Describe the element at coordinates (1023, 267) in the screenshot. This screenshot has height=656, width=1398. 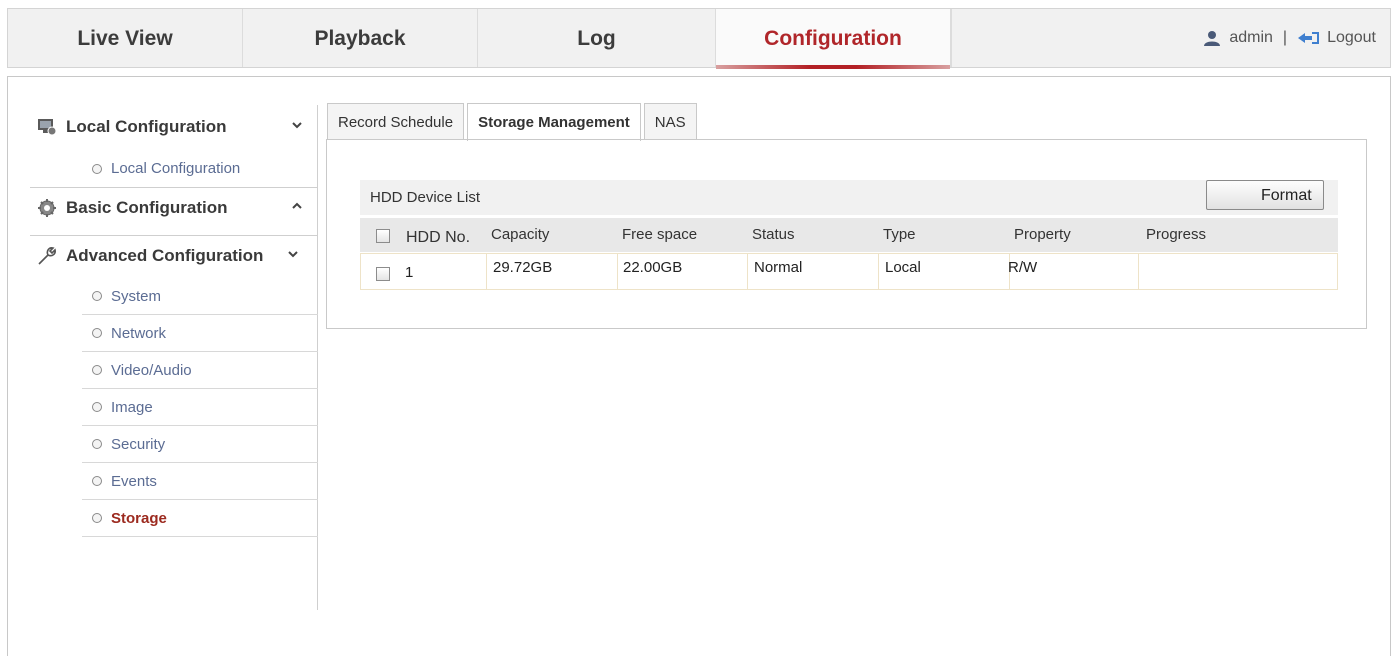
I see `cell-property: R/W` at that location.